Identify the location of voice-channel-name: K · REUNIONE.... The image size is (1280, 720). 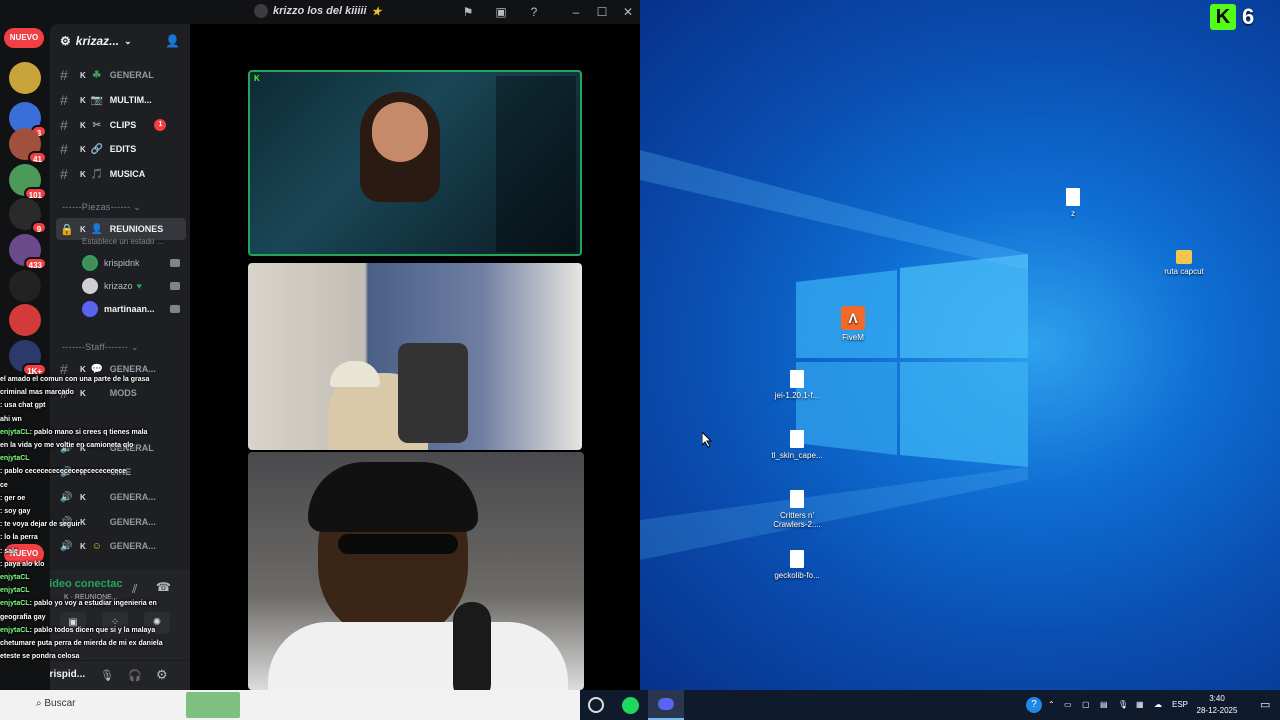
(91, 597).